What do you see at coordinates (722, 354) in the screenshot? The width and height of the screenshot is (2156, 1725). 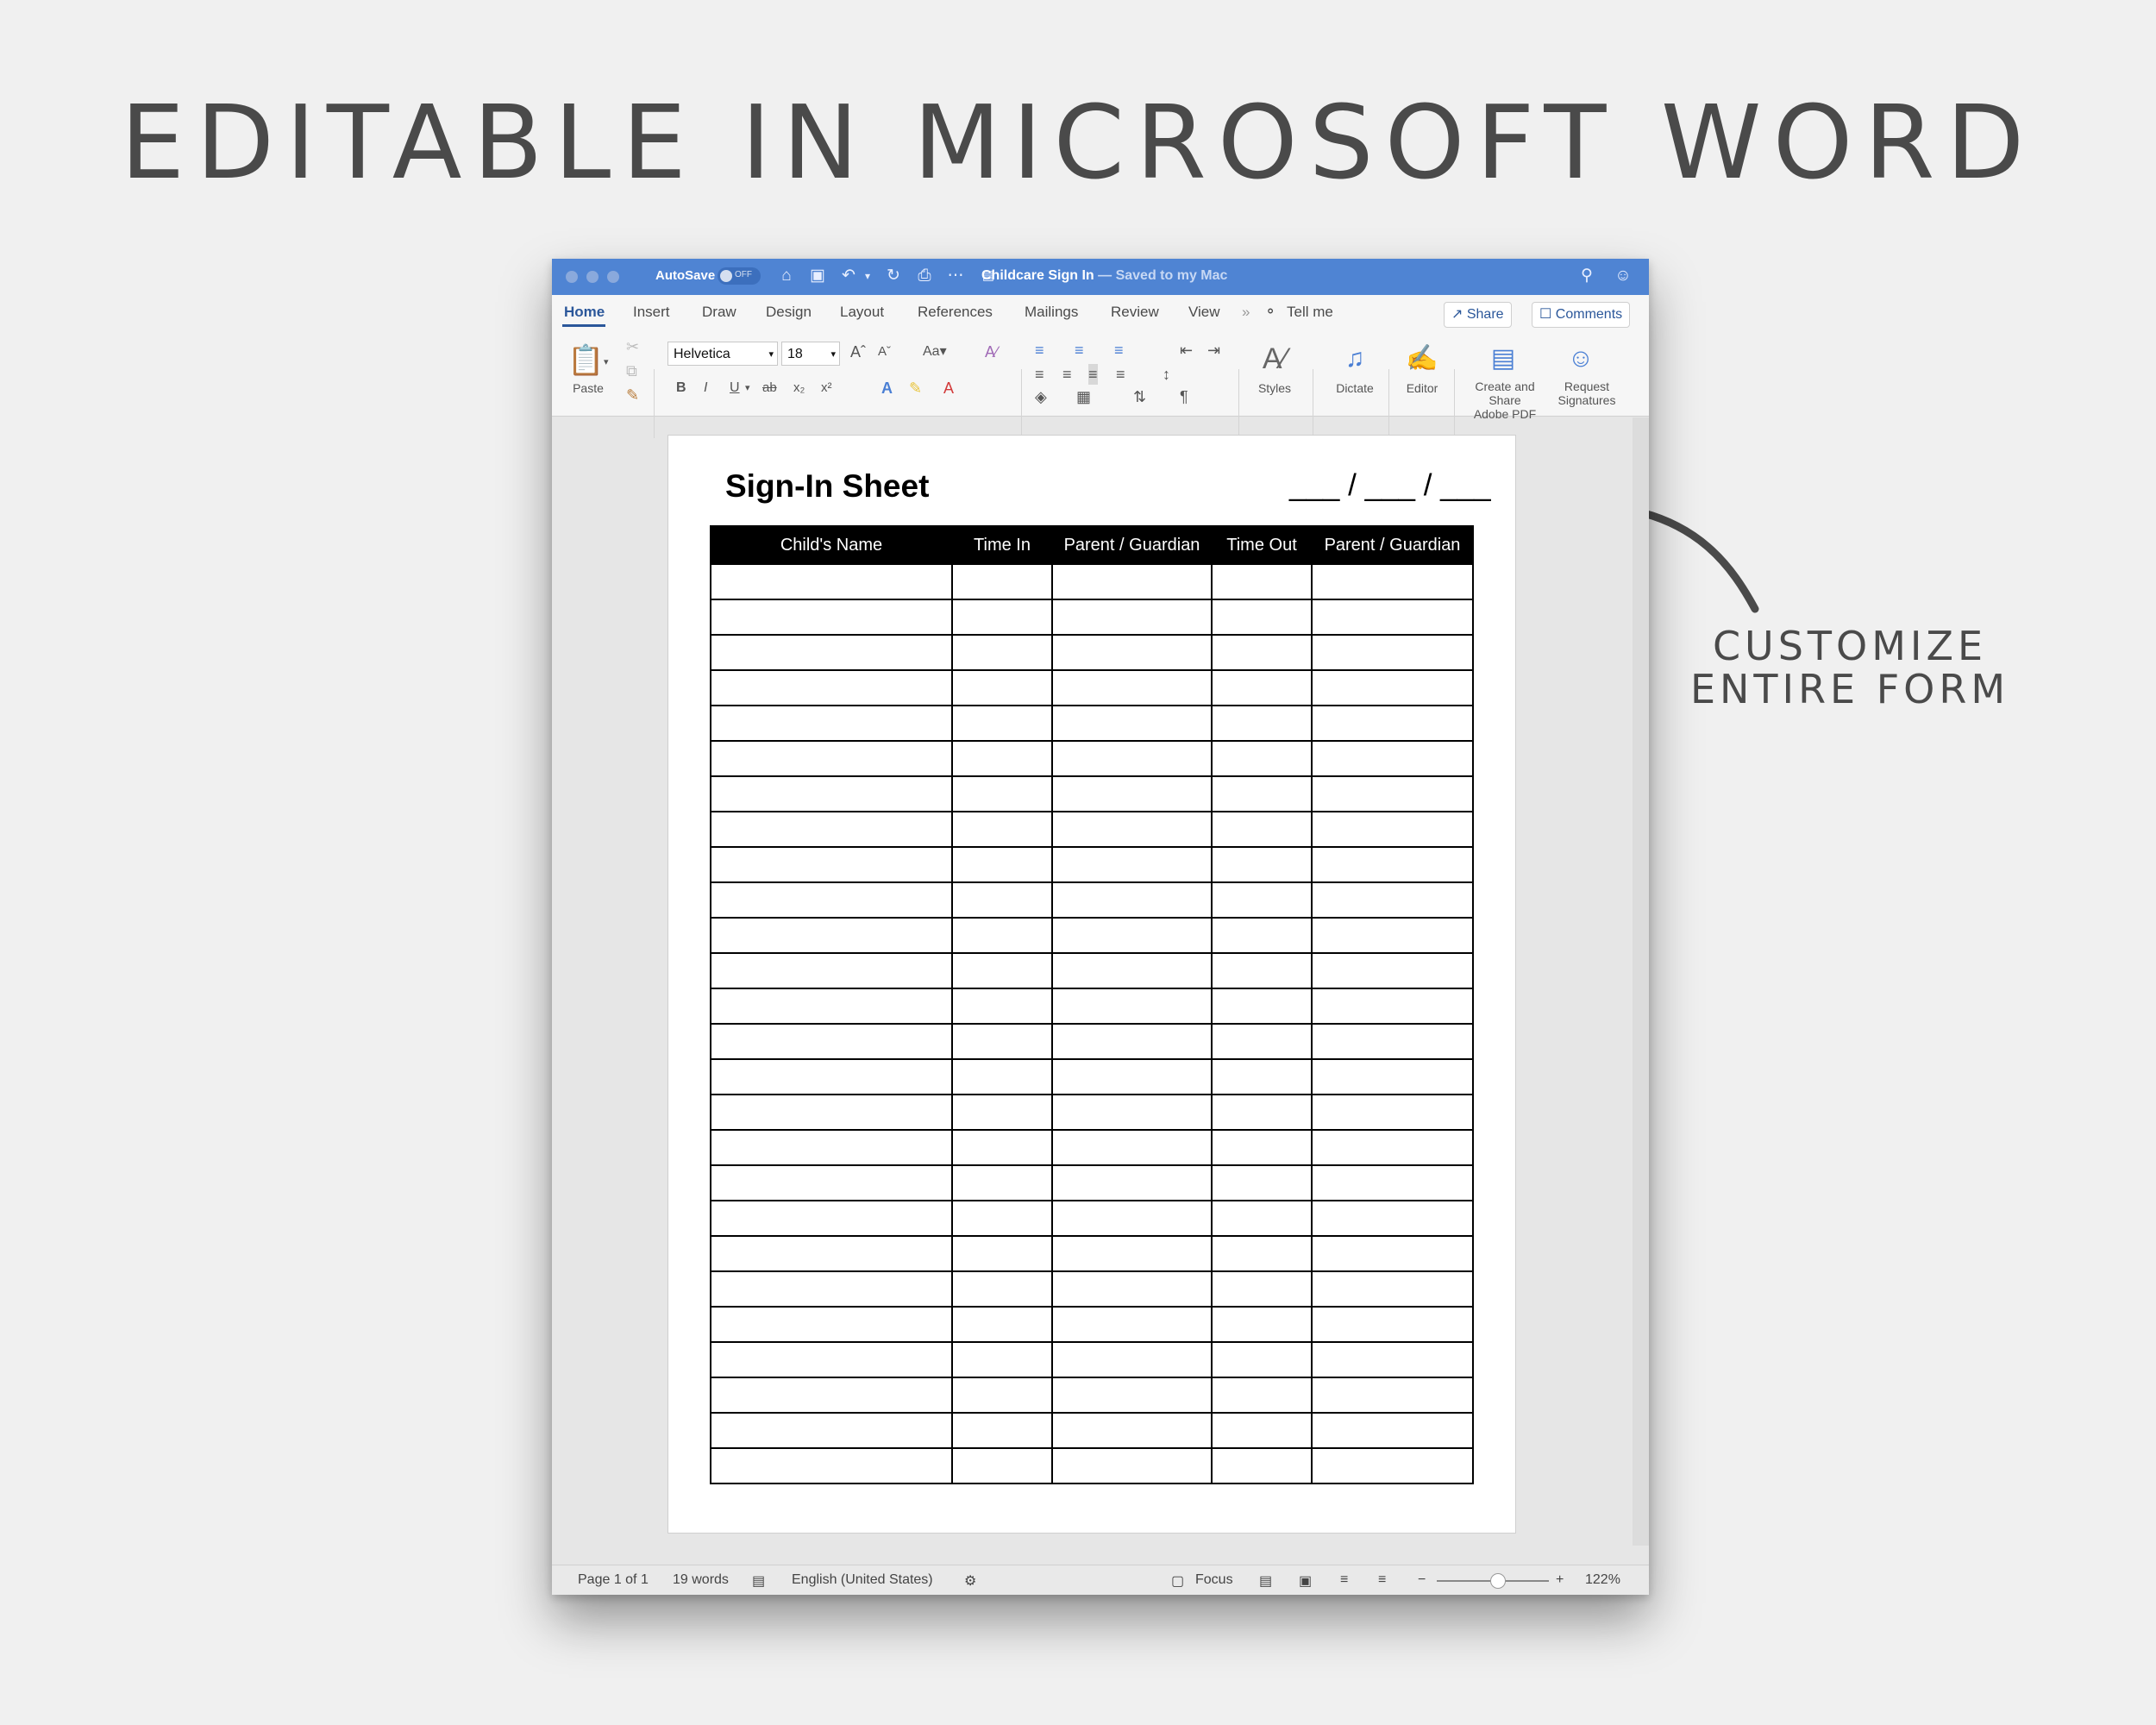 I see `font-name-select: Helvetica ▾` at bounding box center [722, 354].